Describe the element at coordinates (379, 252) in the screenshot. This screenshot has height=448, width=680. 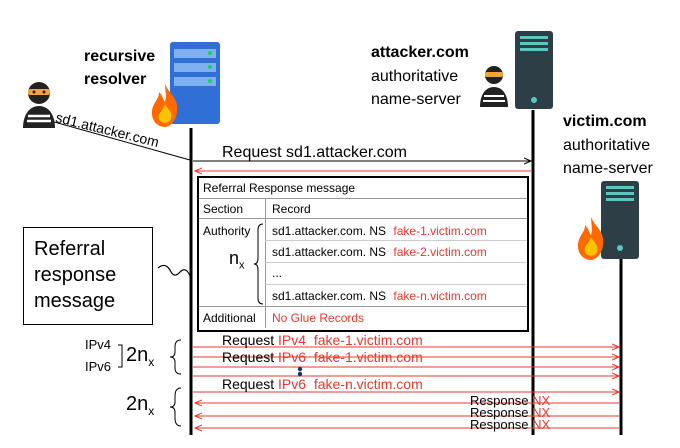
I see `table-row: sd1.attacker.com. NS fake-2.victim.com` at that location.